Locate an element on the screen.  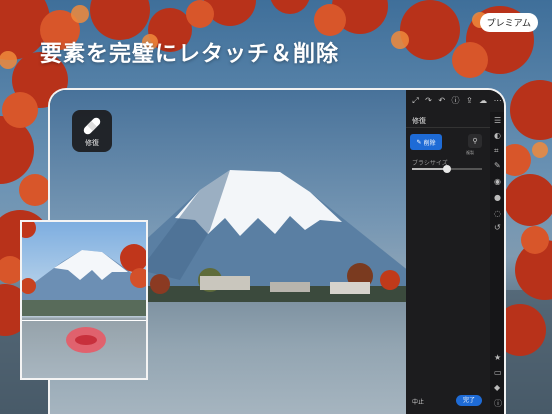
stamp-icon: ⚲ is located at coordinates (475, 141).